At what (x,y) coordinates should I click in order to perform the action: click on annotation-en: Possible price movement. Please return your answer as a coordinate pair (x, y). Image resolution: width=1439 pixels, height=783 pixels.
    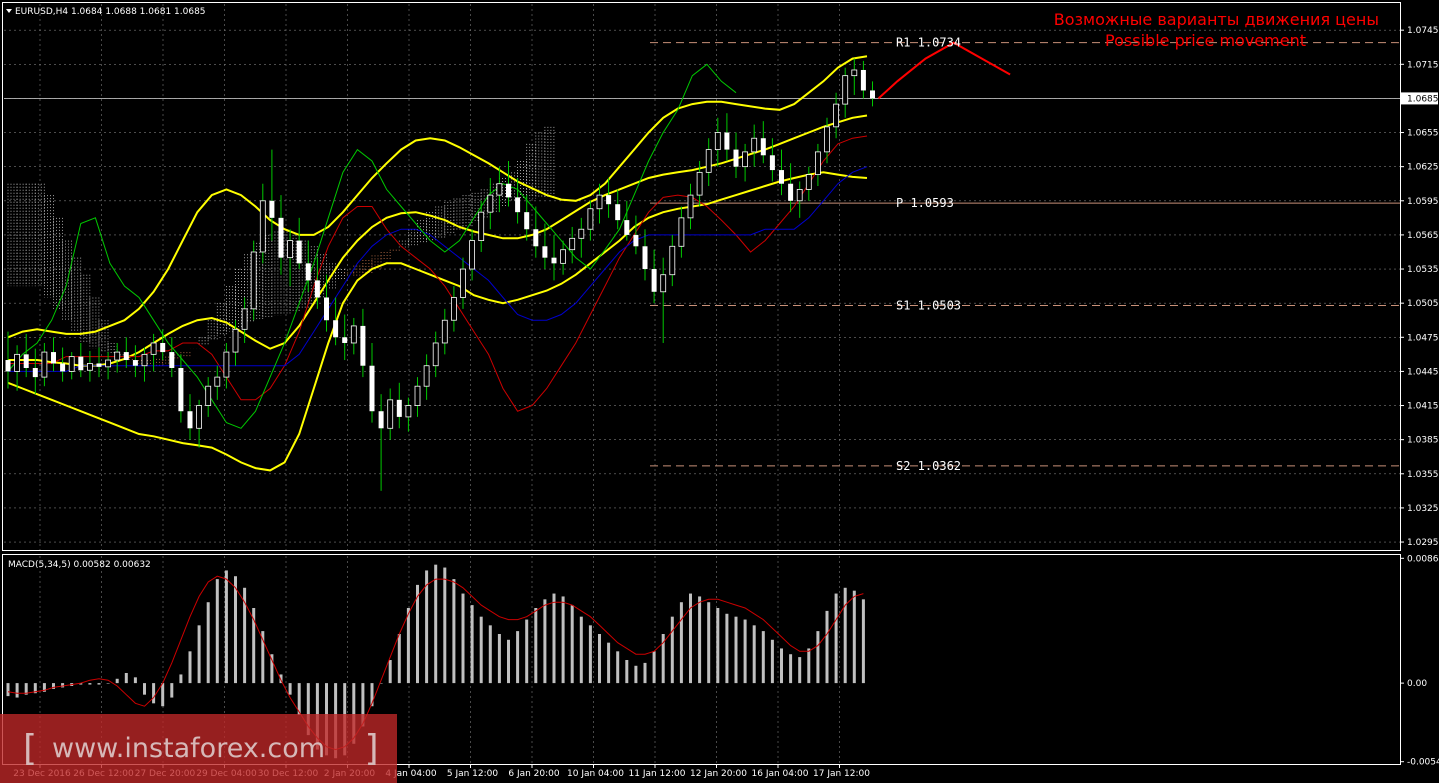
    Looking at the image, I should click on (1205, 40).